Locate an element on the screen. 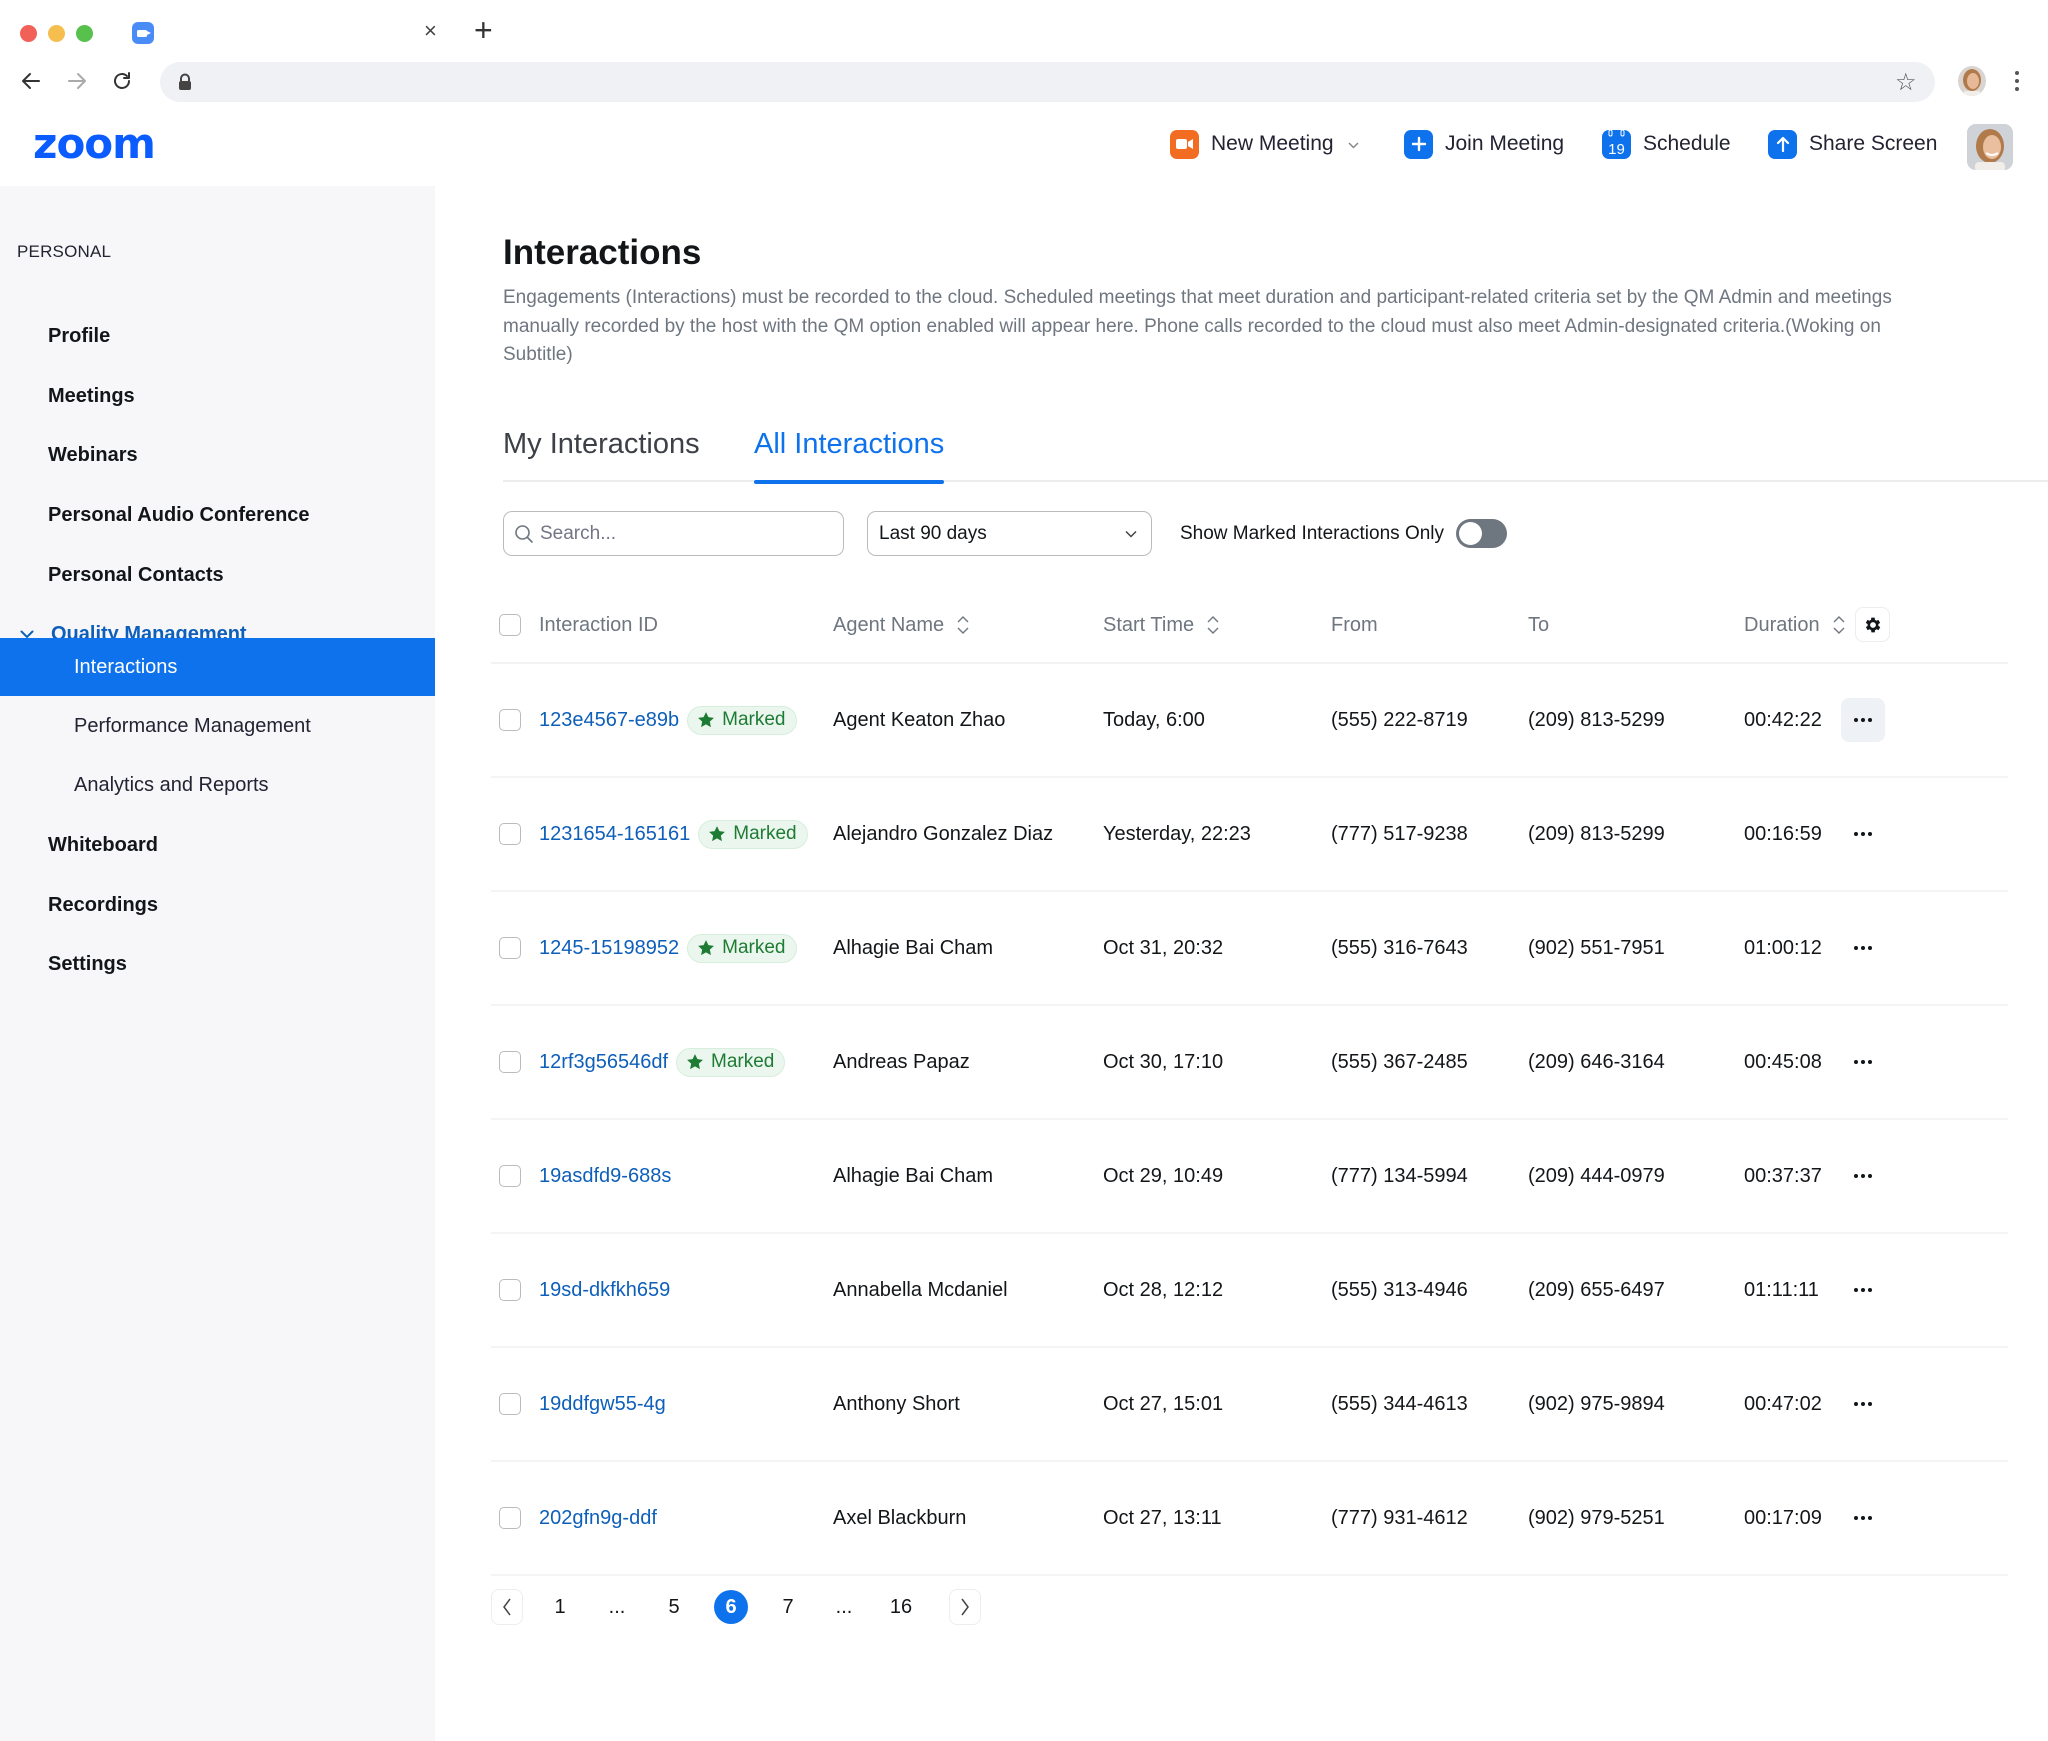 The width and height of the screenshot is (2048, 1741). sidebar-item-whiteboard: Whiteboard is located at coordinates (217, 845).